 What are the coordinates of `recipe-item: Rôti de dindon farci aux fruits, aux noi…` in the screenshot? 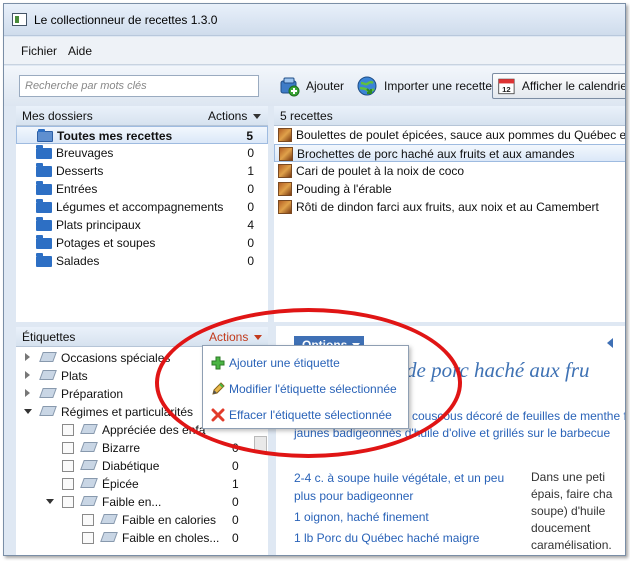 It's located at (449, 207).